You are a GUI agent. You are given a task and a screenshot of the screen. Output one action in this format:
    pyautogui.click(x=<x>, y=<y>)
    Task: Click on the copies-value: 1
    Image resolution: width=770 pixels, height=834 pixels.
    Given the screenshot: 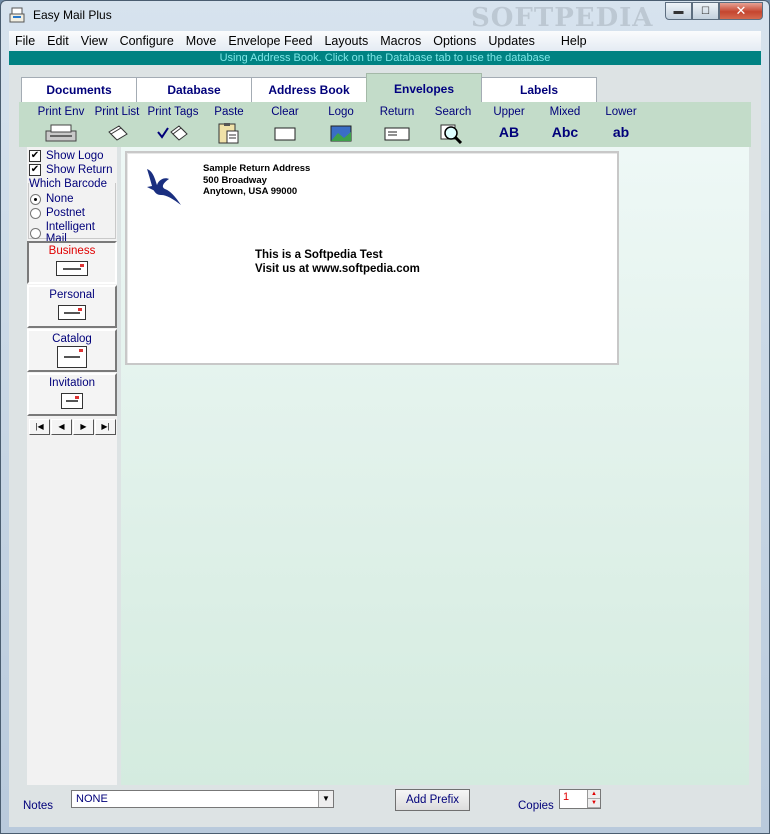 What is the action you would take?
    pyautogui.click(x=566, y=797)
    